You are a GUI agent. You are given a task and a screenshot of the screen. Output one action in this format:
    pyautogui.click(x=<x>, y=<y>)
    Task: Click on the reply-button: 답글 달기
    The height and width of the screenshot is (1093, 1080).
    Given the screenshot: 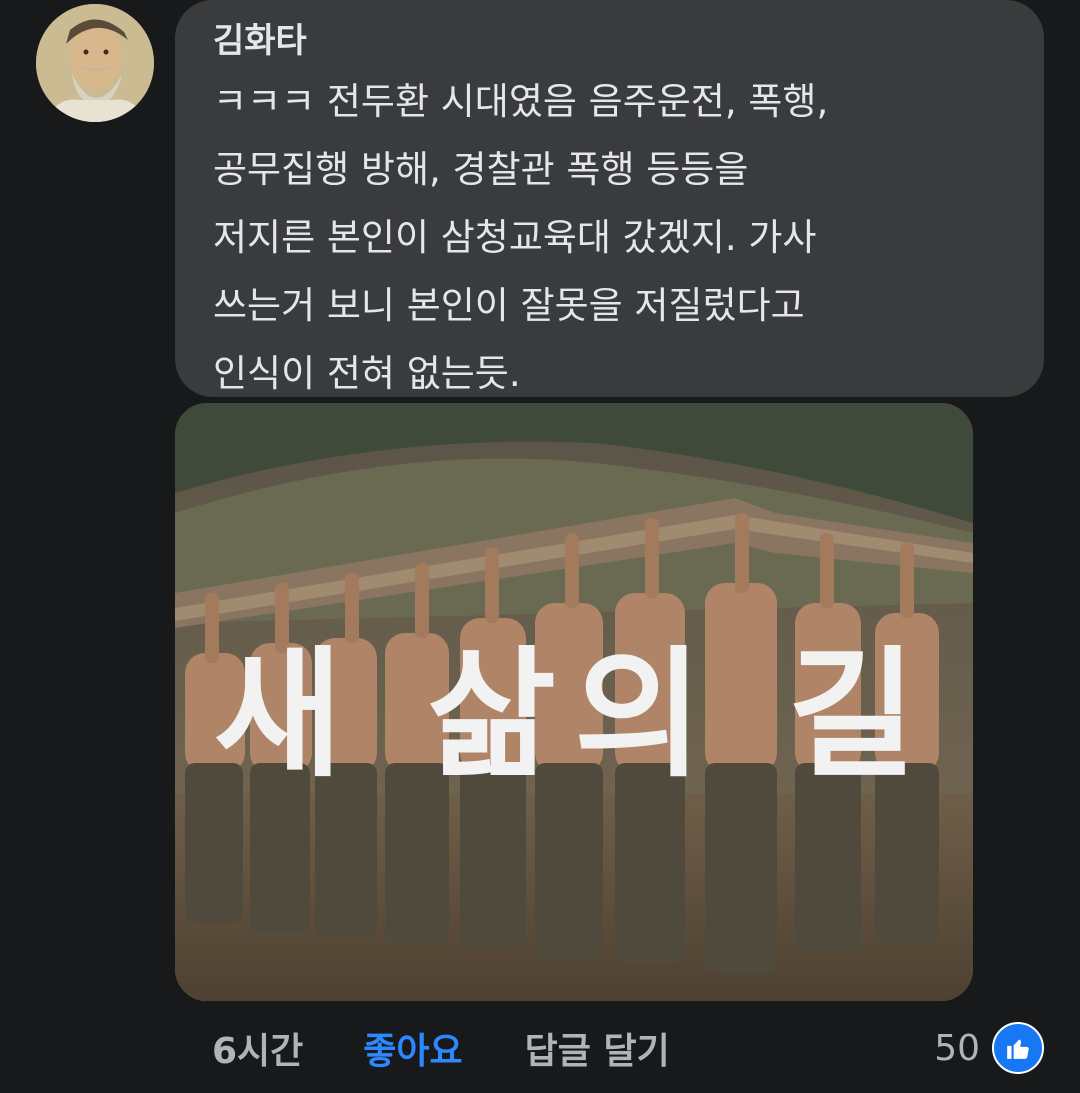 What is the action you would take?
    pyautogui.click(x=597, y=1048)
    